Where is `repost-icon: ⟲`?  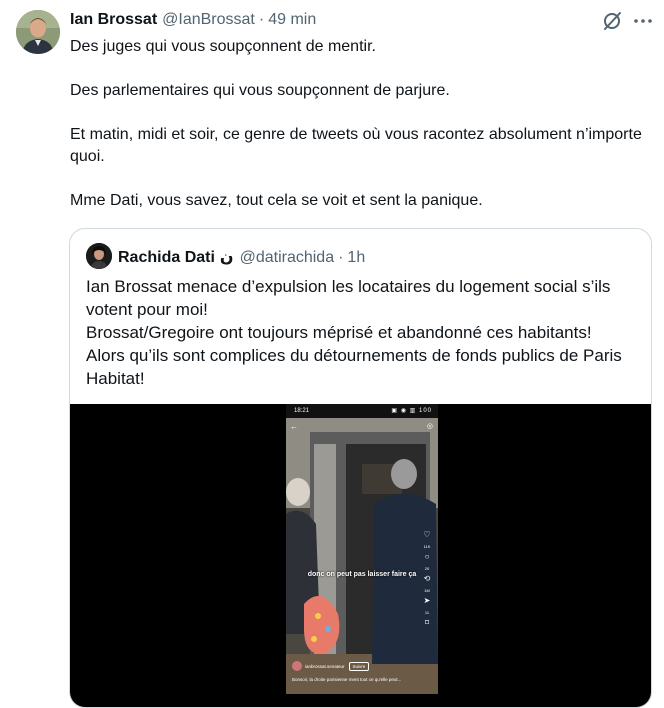
repost-icon: ⟲ is located at coordinates (427, 578).